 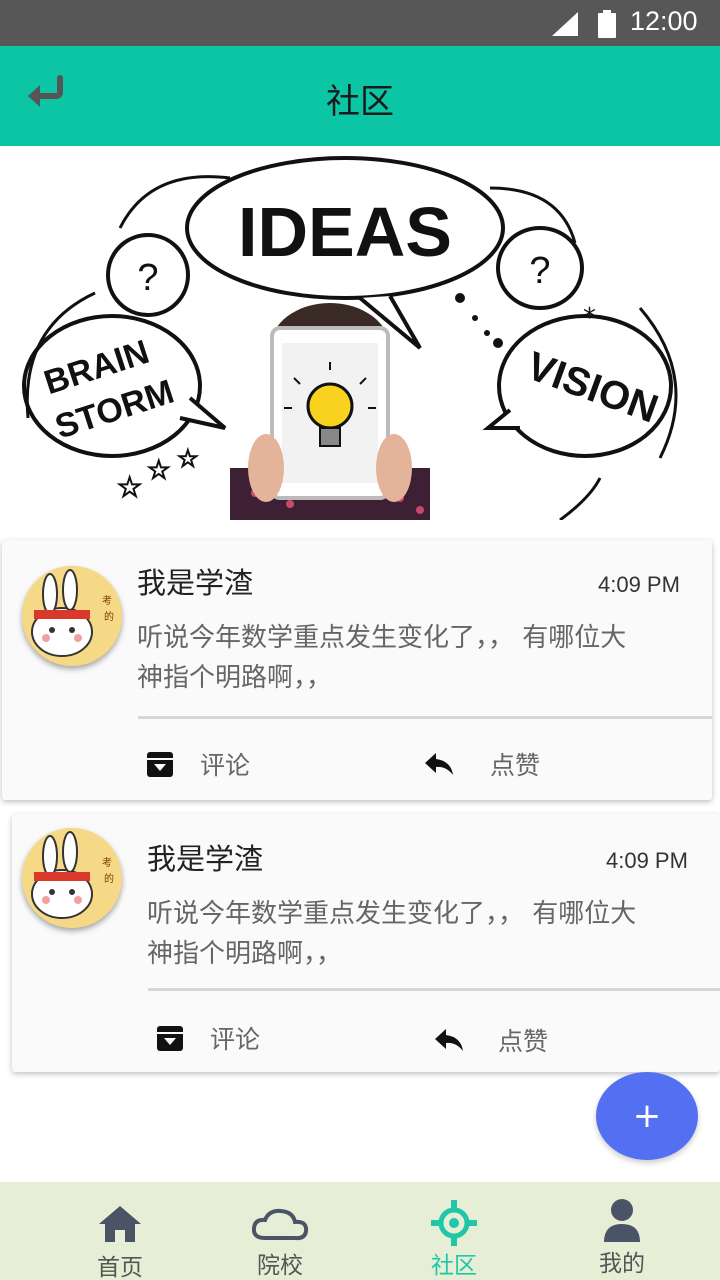 I want to click on nav-label: 院校, so click(x=280, y=1266).